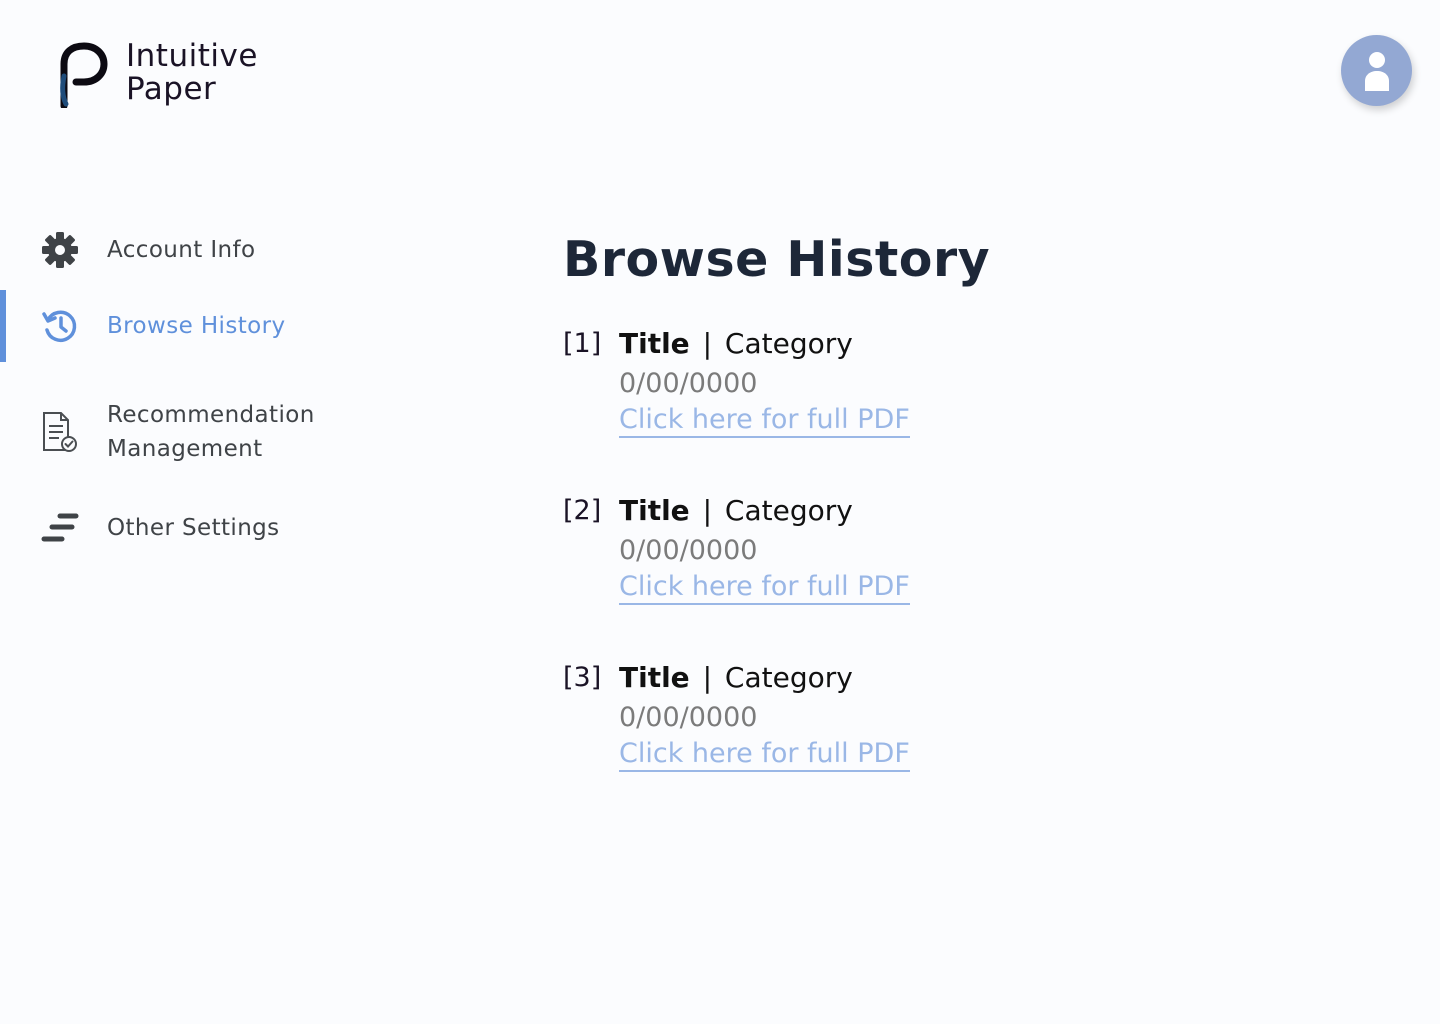 The height and width of the screenshot is (1024, 1440). I want to click on document-check-icon, so click(60, 432).